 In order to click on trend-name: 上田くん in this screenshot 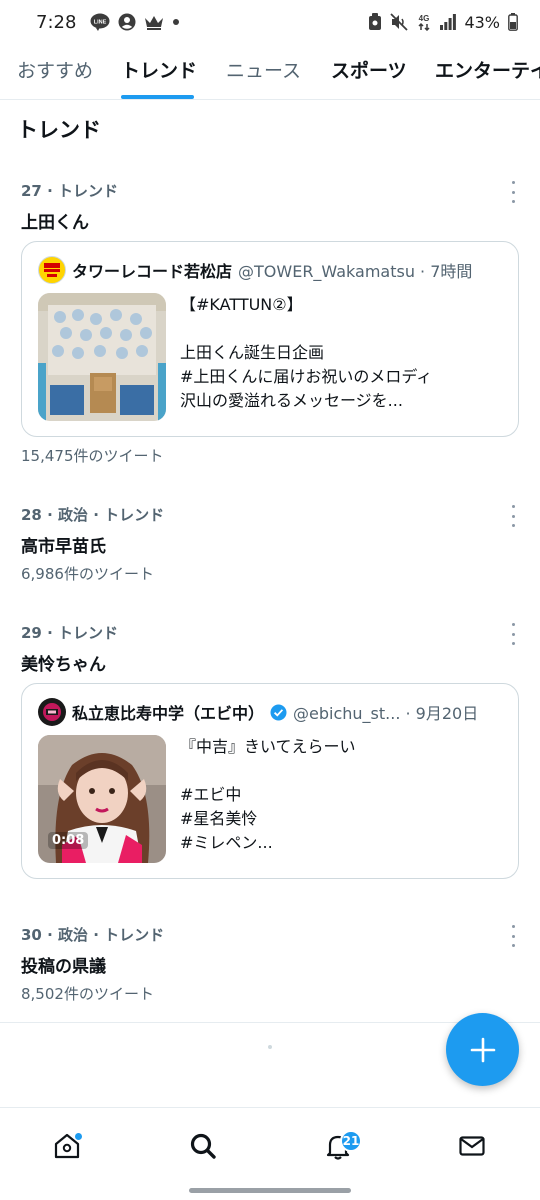, I will do `click(55, 223)`.